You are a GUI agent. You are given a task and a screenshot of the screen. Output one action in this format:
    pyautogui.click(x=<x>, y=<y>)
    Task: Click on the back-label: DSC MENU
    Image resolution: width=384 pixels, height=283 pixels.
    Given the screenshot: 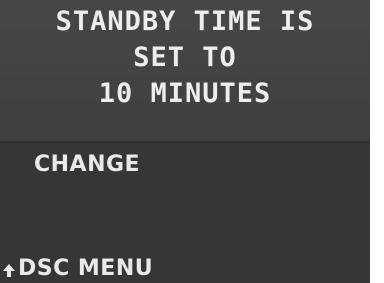 What is the action you would take?
    pyautogui.click(x=86, y=268)
    